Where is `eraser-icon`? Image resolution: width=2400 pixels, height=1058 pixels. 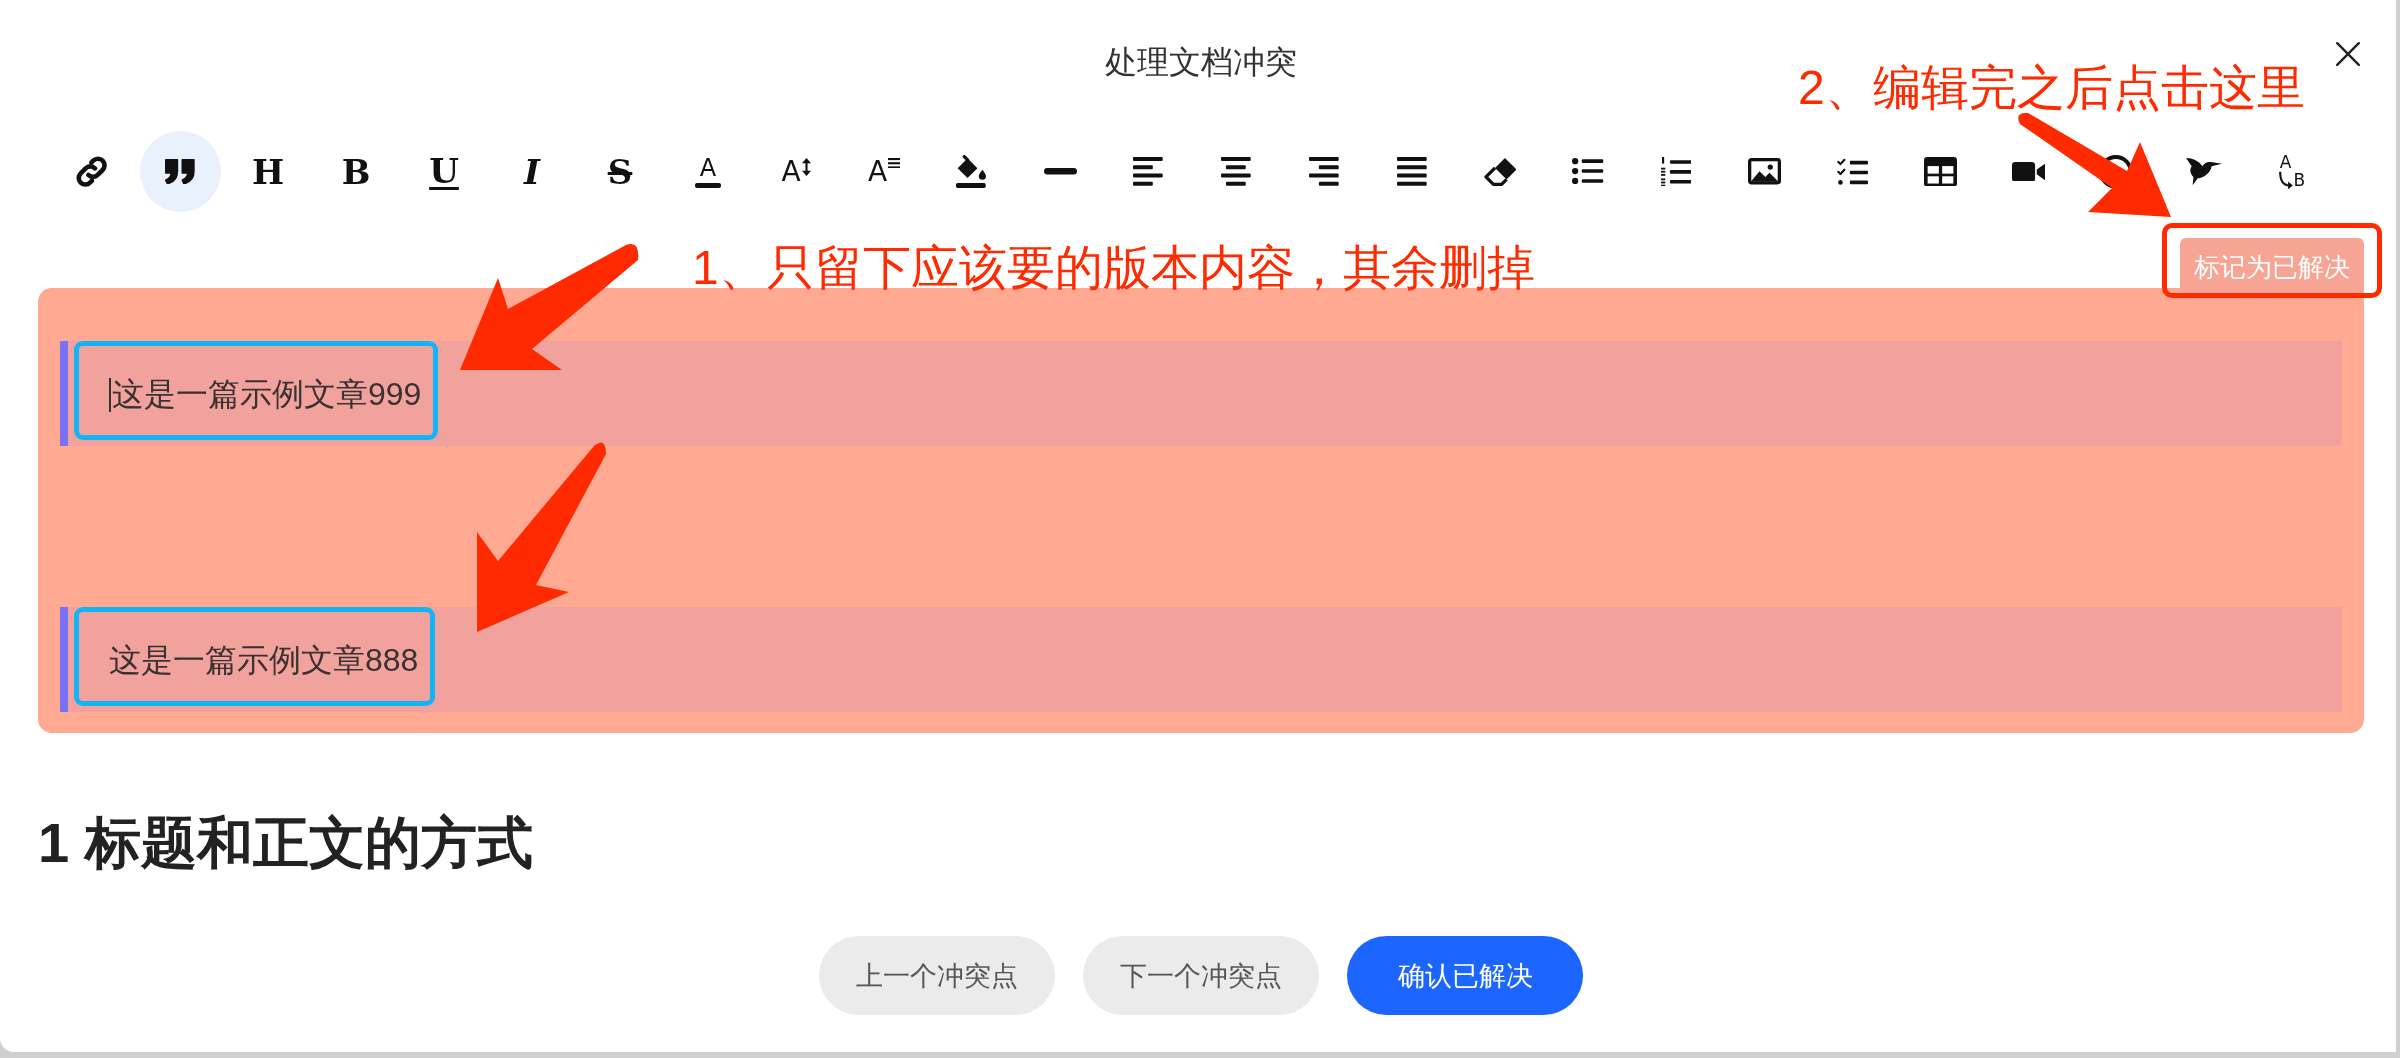
eraser-icon is located at coordinates (1500, 171).